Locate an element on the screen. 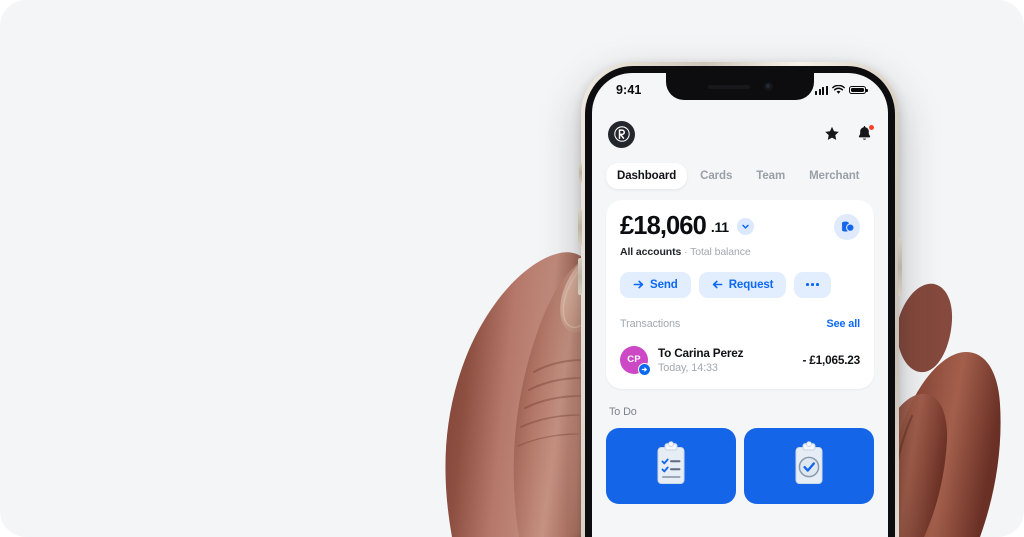  bell-icon is located at coordinates (865, 133).